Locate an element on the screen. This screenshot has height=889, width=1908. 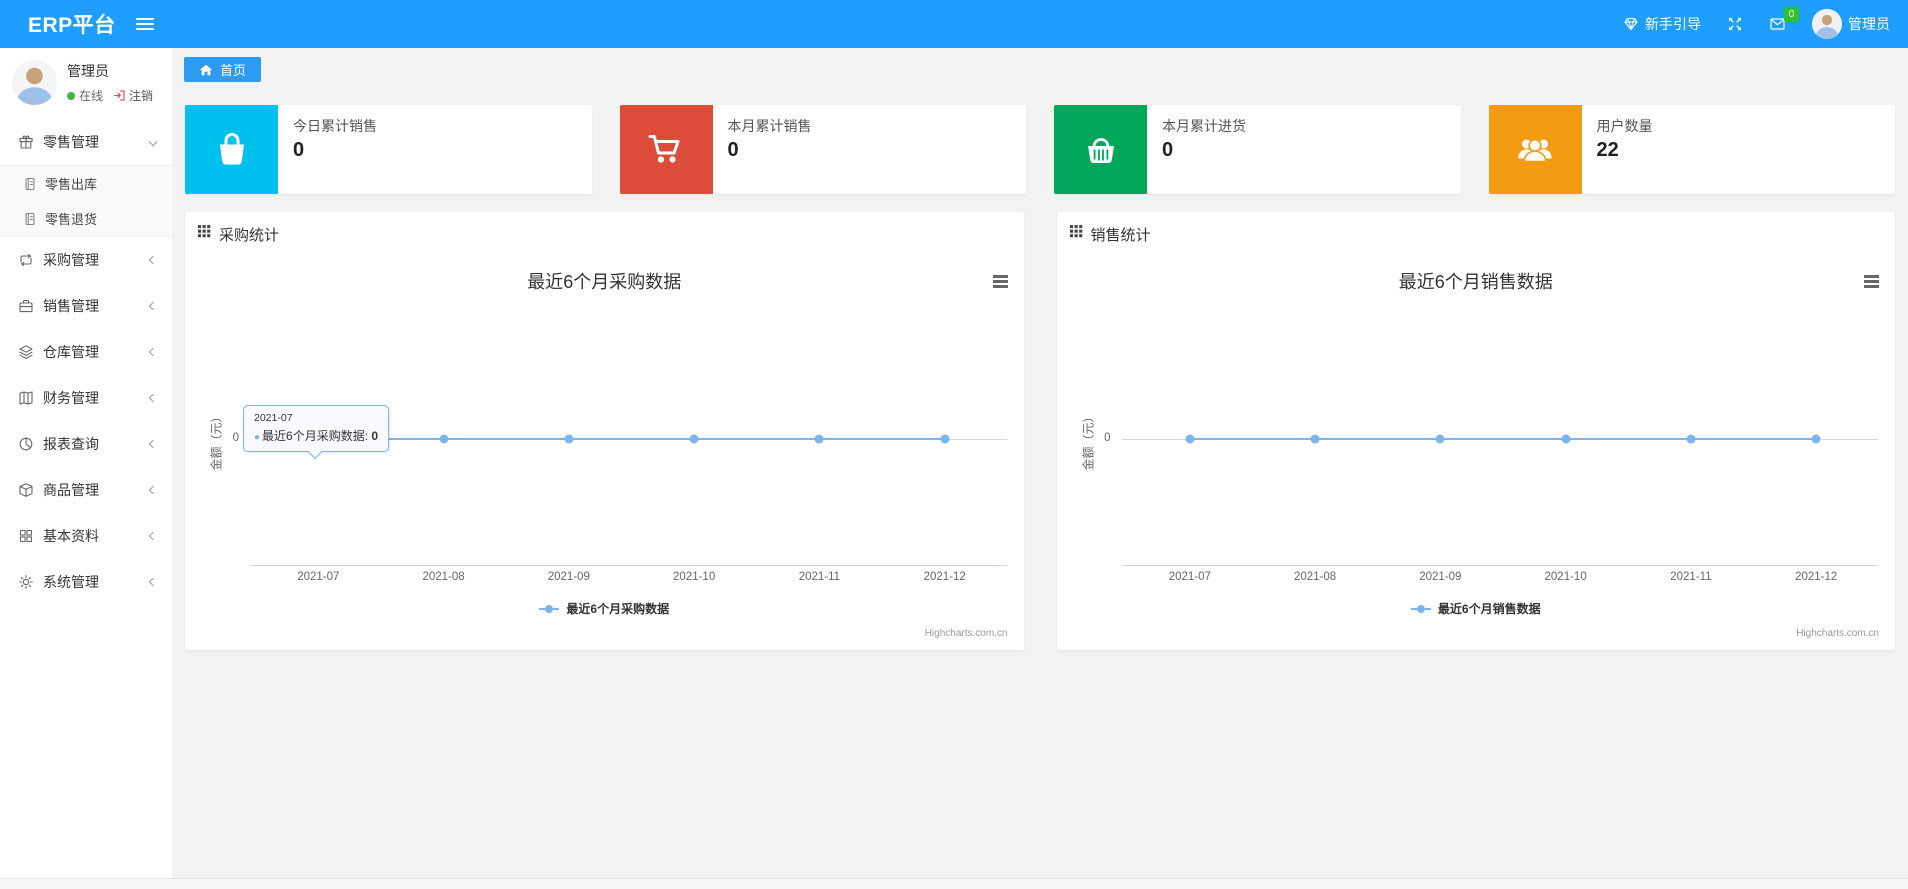
sidebar-item: 采购管理 is located at coordinates (86, 260).